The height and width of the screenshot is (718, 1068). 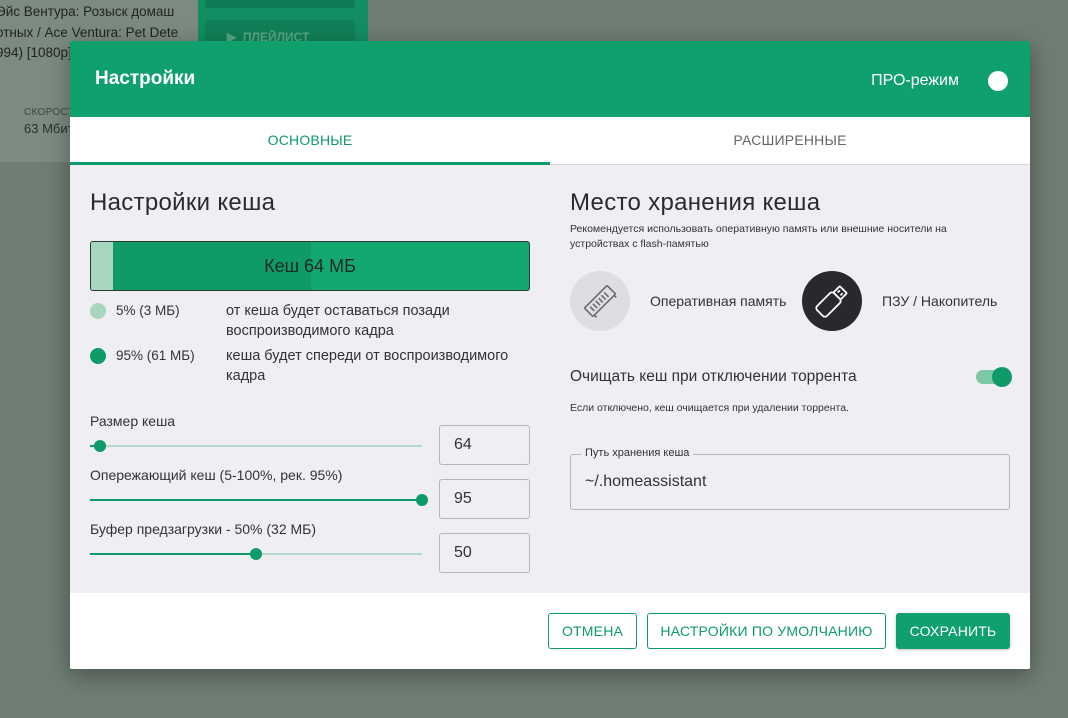 I want to click on usb-drive-icon, so click(x=831, y=301).